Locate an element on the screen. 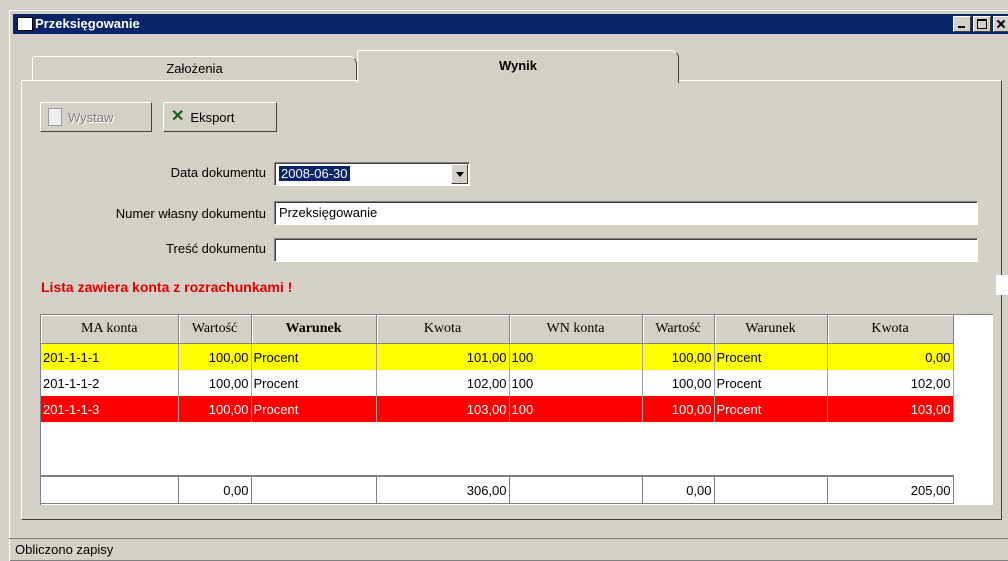 This screenshot has width=1008, height=561. col-wartosc-wn: Wartość is located at coordinates (678, 329).